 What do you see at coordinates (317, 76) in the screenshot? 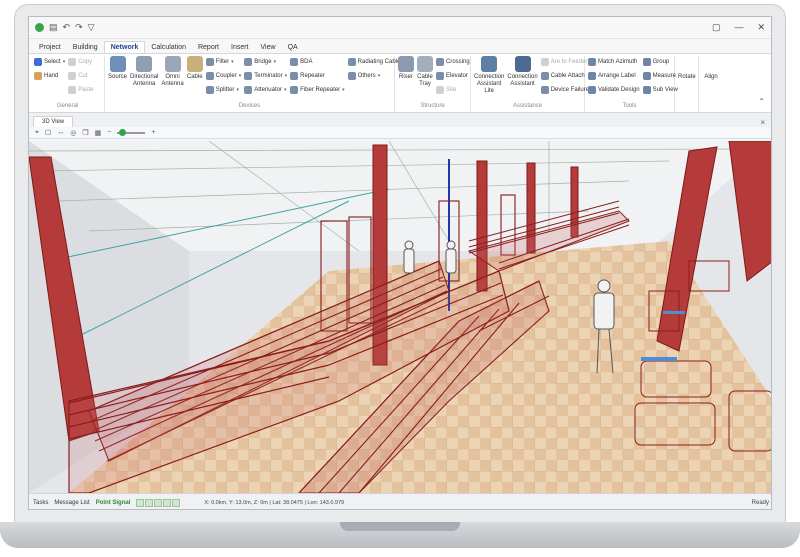
I see `repeater-button: Repeater` at bounding box center [317, 76].